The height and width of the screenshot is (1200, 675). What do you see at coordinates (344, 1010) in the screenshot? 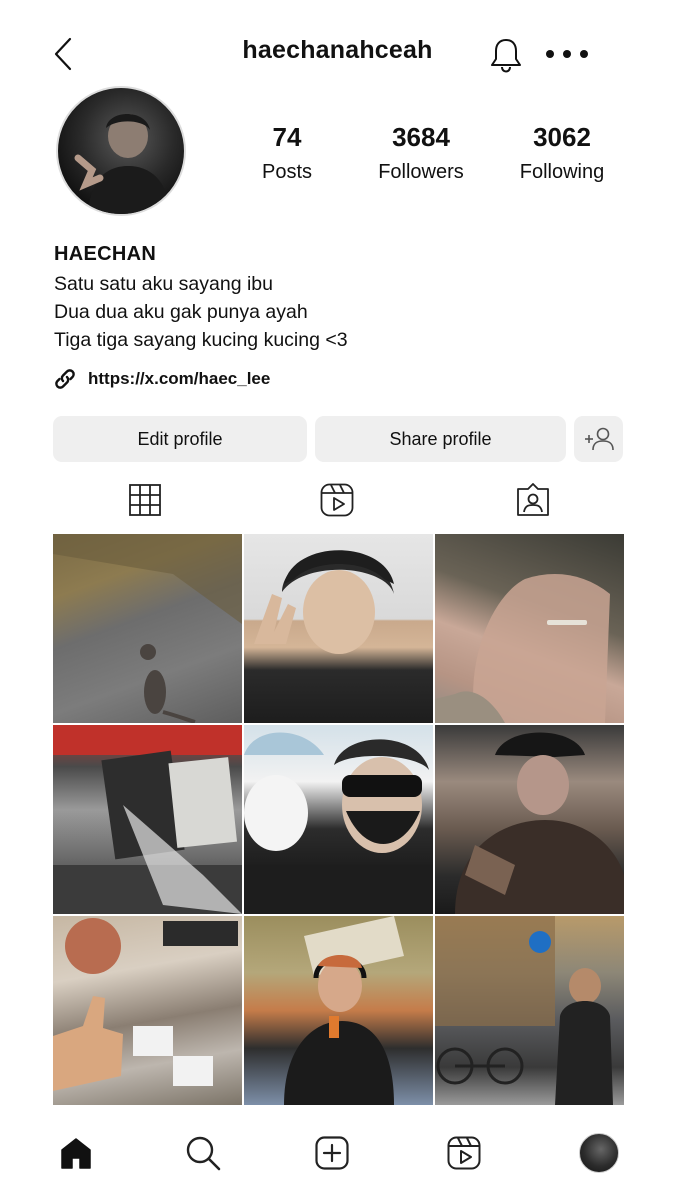
I see `headphones-room` at bounding box center [344, 1010].